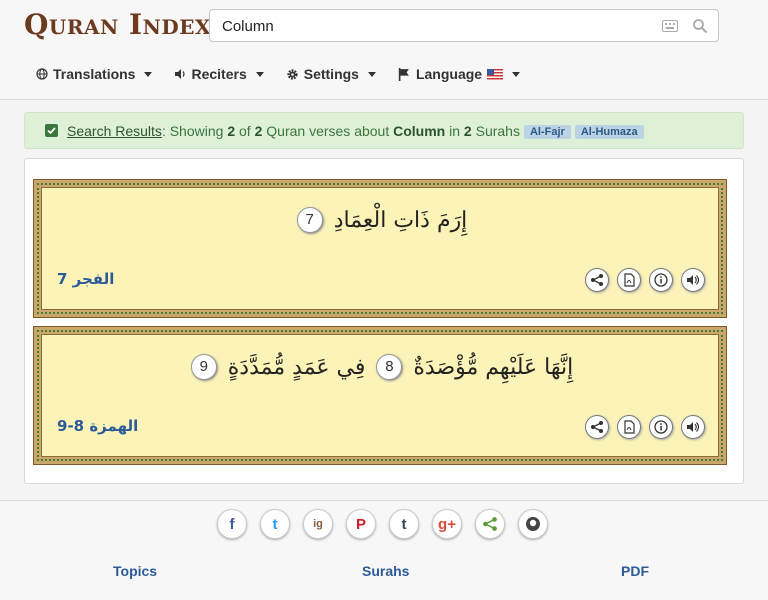  Describe the element at coordinates (700, 26) in the screenshot. I see `search-icon` at that location.